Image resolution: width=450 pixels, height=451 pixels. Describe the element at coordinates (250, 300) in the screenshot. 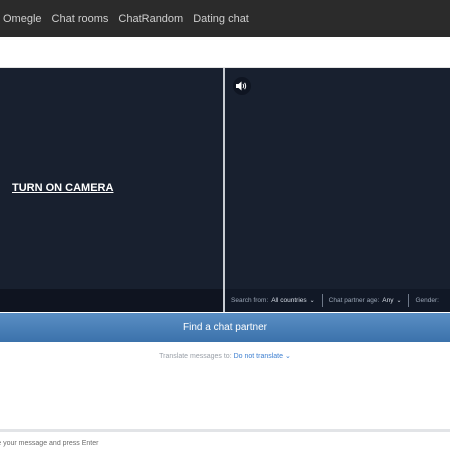

I see `country-filter-label: Search from:` at that location.